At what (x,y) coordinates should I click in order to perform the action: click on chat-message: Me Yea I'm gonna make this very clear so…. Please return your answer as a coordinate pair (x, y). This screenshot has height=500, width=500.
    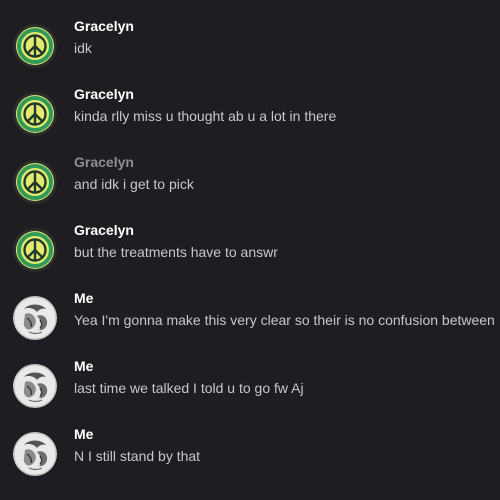
    Looking at the image, I should click on (250, 324).